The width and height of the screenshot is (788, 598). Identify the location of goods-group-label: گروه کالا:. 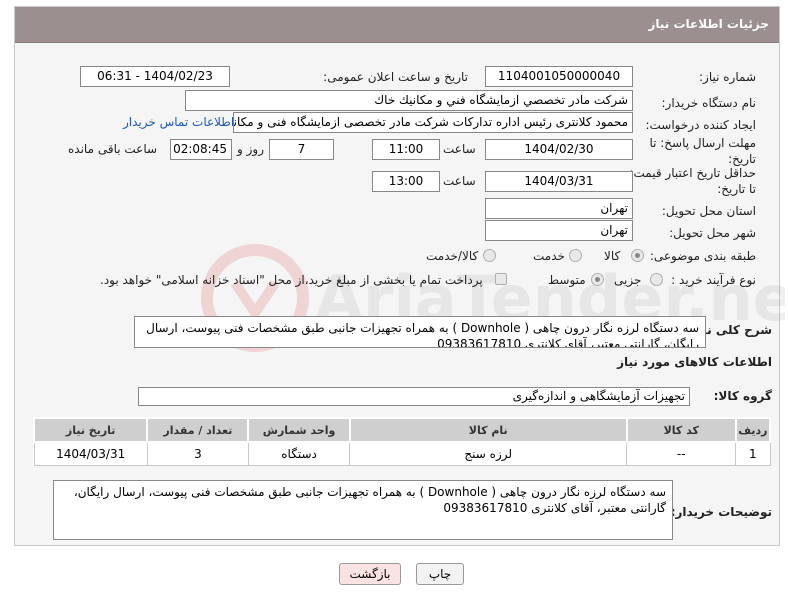
(742, 396).